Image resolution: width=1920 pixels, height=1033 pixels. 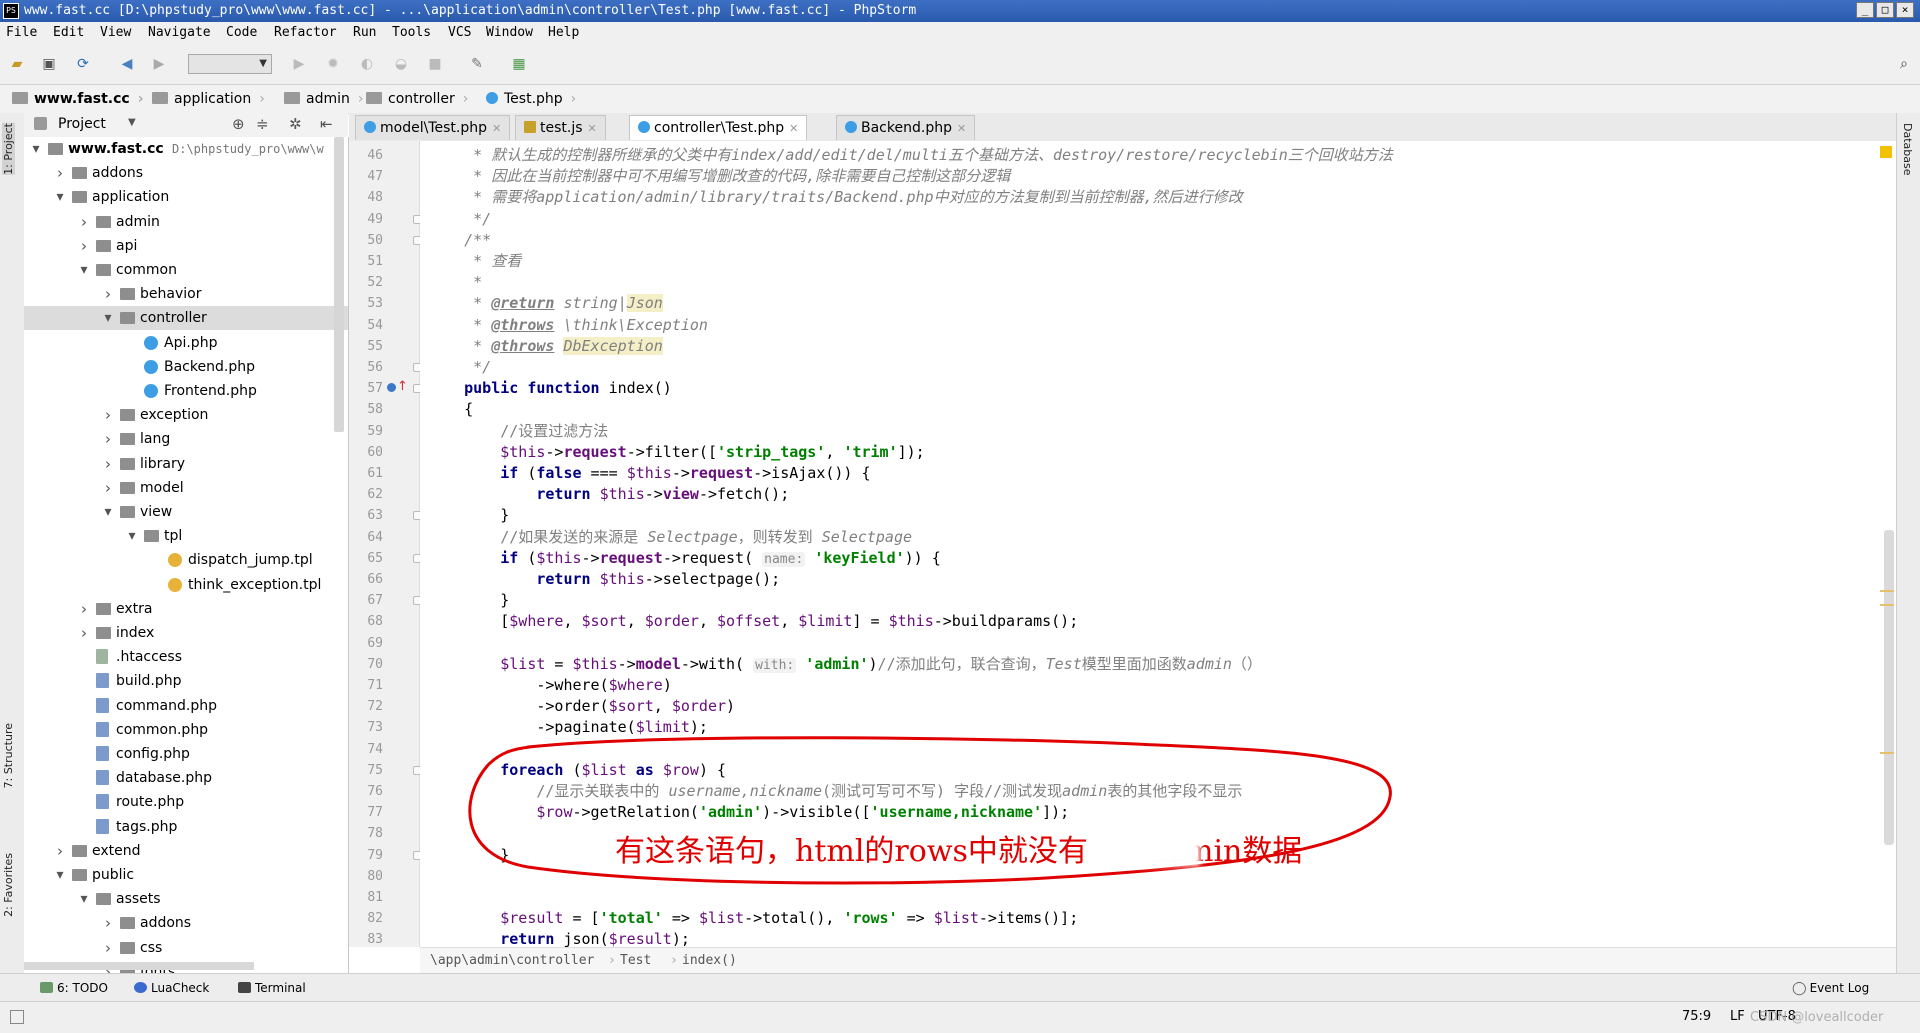 What do you see at coordinates (115, 32) in the screenshot?
I see `menu-view: View` at bounding box center [115, 32].